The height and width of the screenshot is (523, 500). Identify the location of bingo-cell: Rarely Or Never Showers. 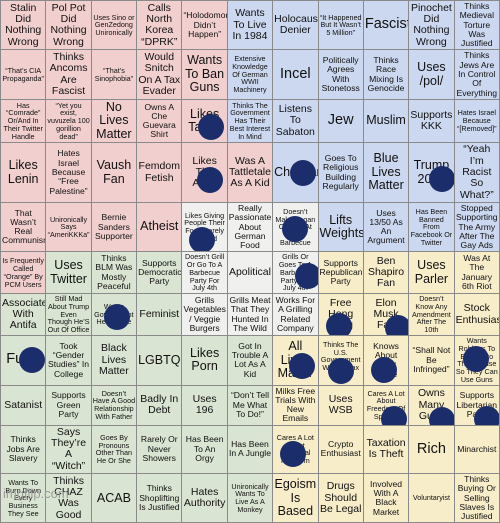
(159, 449).